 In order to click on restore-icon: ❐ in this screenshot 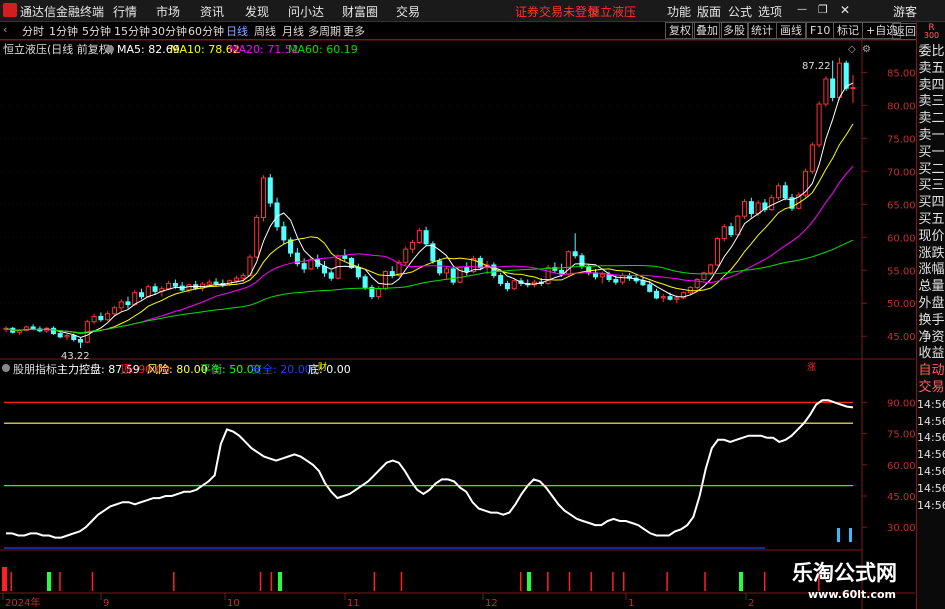, I will do `click(823, 9)`.